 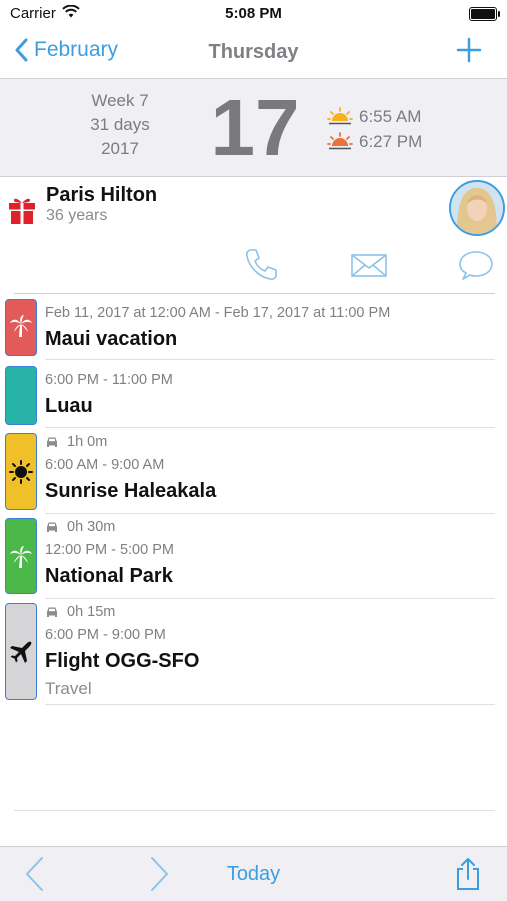 What do you see at coordinates (340, 141) in the screenshot?
I see `sunset-icon` at bounding box center [340, 141].